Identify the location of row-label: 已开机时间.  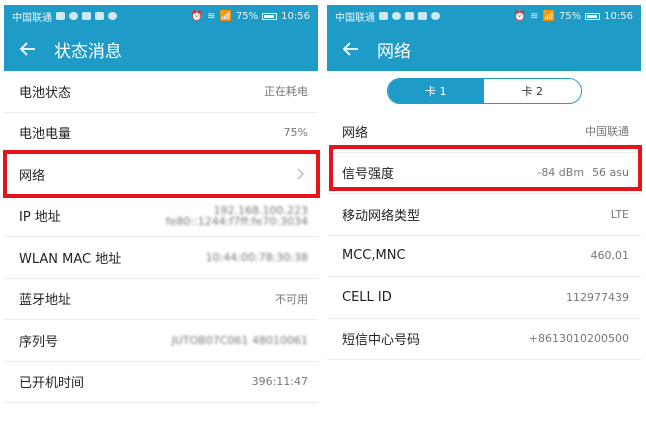
(52, 384).